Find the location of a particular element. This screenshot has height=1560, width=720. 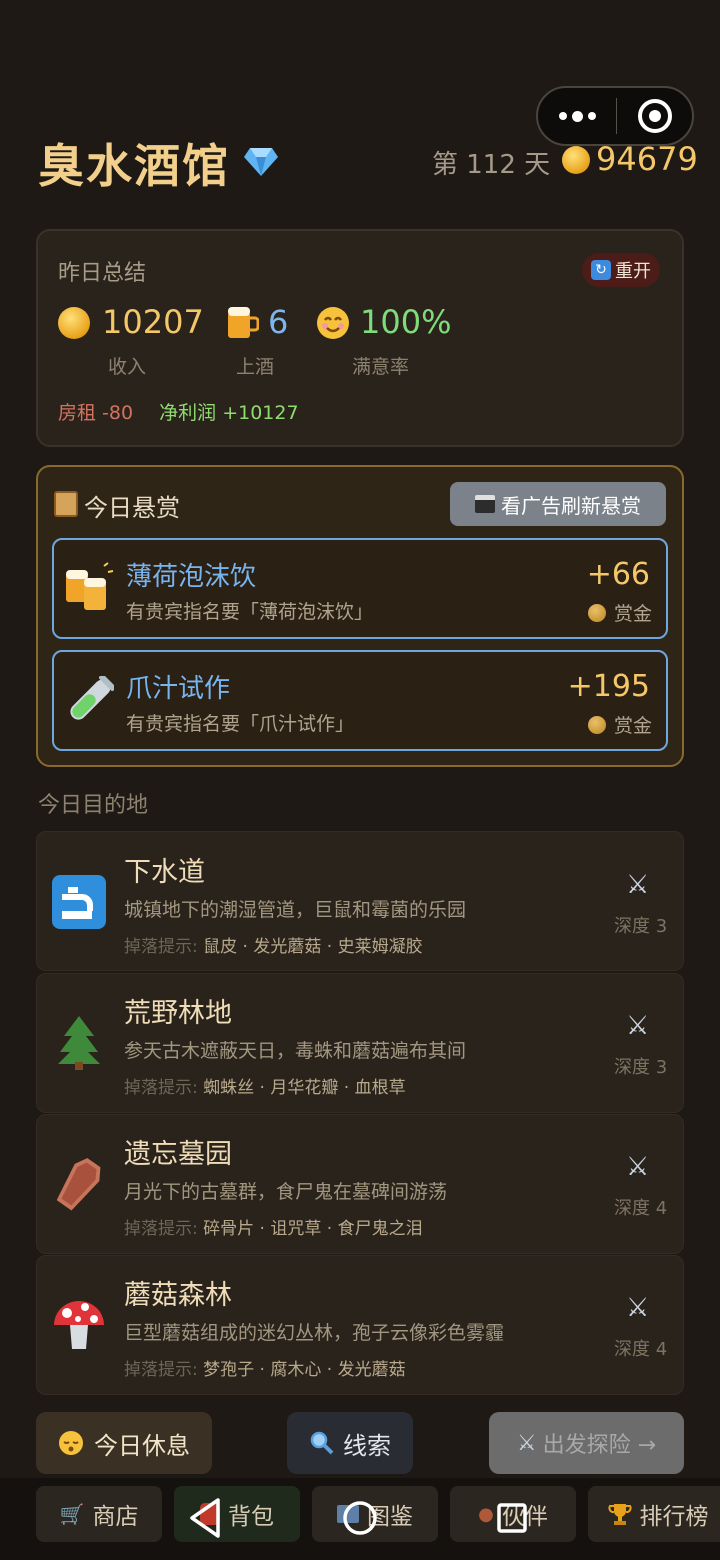

bounty-title: 今日悬赏 is located at coordinates (132, 508).